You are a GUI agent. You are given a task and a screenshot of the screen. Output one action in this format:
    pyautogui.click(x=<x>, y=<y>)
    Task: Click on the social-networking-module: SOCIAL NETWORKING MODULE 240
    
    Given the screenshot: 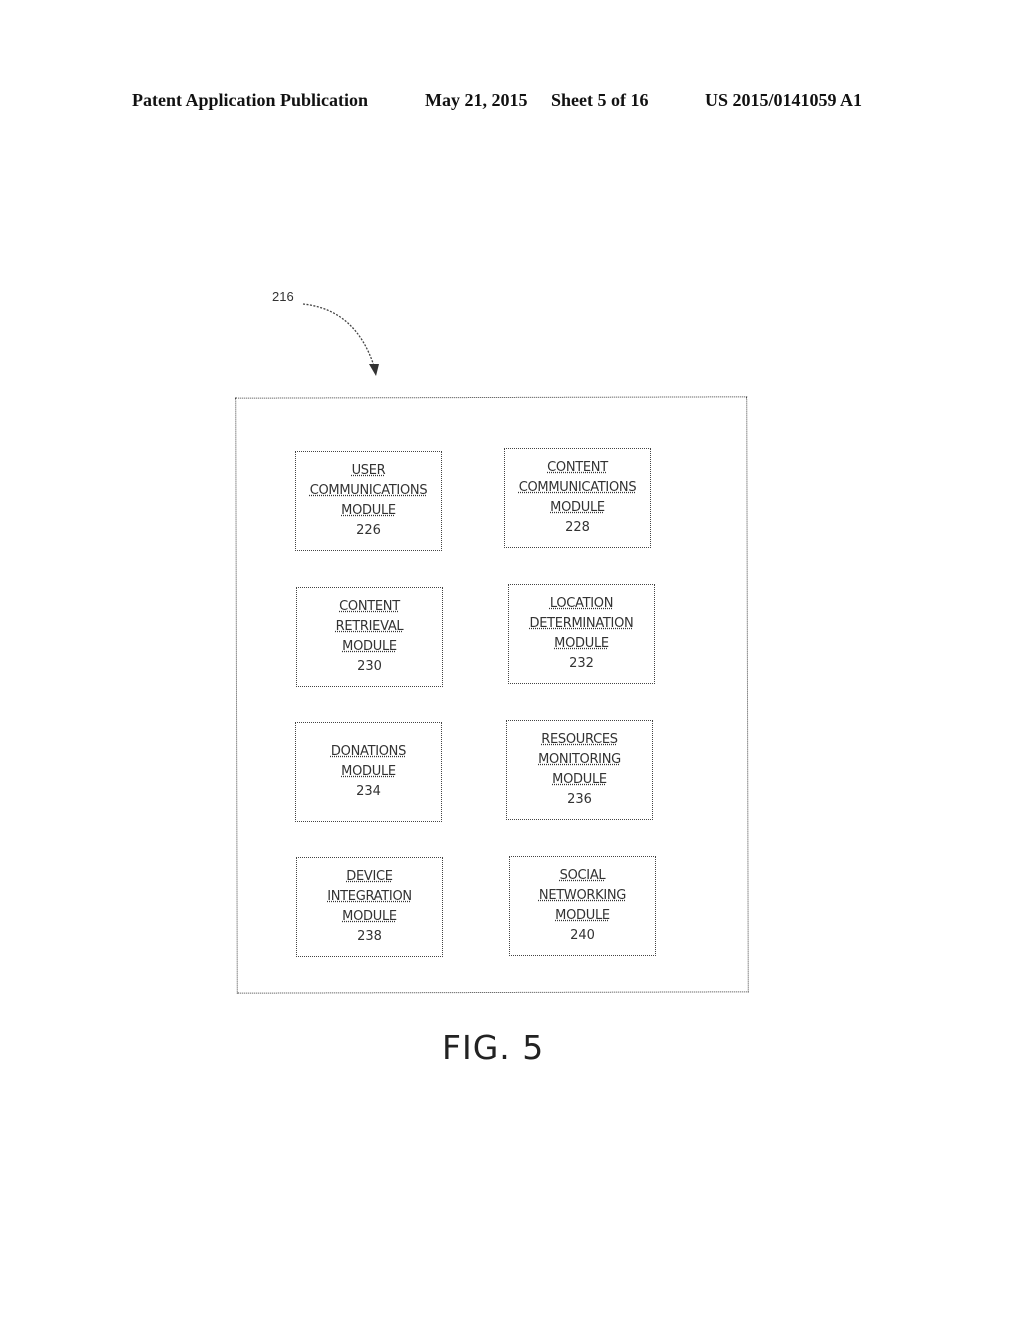 What is the action you would take?
    pyautogui.click(x=582, y=906)
    